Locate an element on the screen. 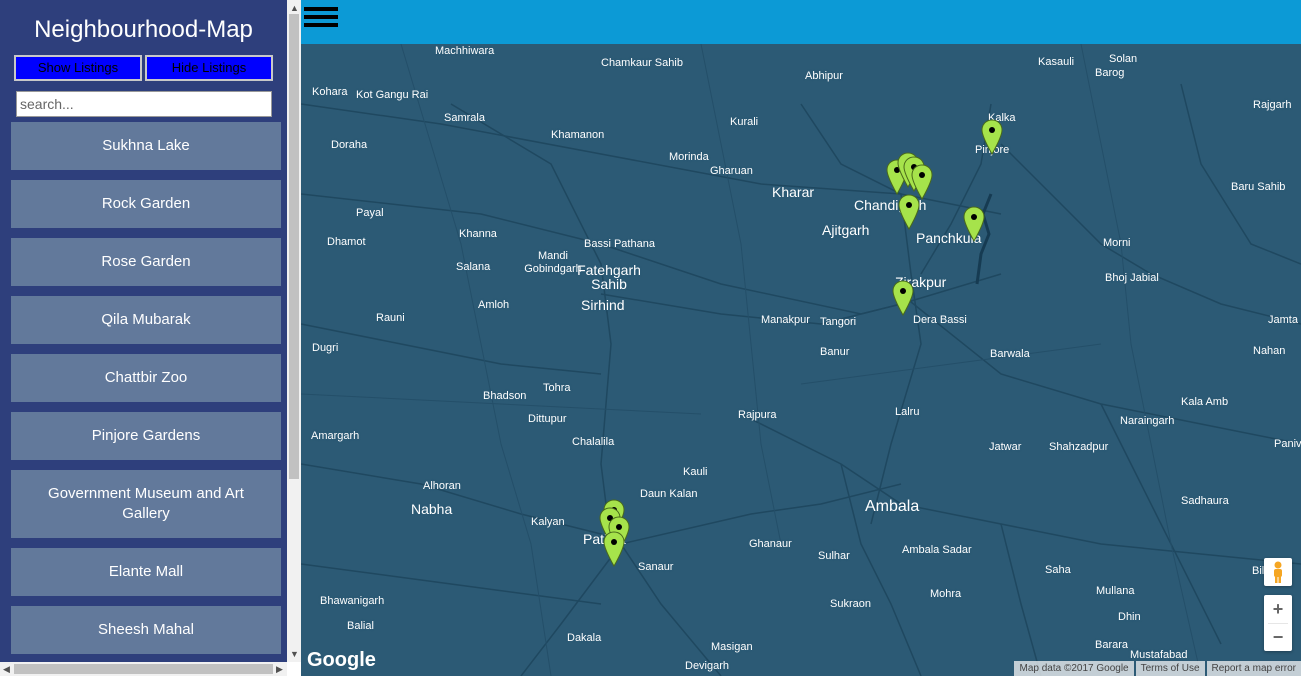 This screenshot has height=676, width=1301. hamburger-icon is located at coordinates (321, 20).